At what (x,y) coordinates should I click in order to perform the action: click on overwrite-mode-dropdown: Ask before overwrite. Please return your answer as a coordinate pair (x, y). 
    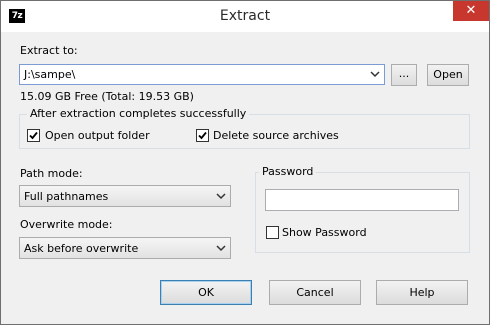
    Looking at the image, I should click on (125, 248).